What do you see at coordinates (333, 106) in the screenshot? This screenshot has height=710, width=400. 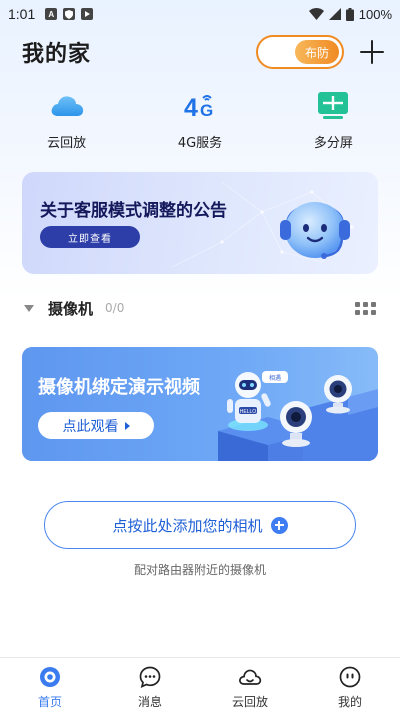 I see `multi-screen-icon` at bounding box center [333, 106].